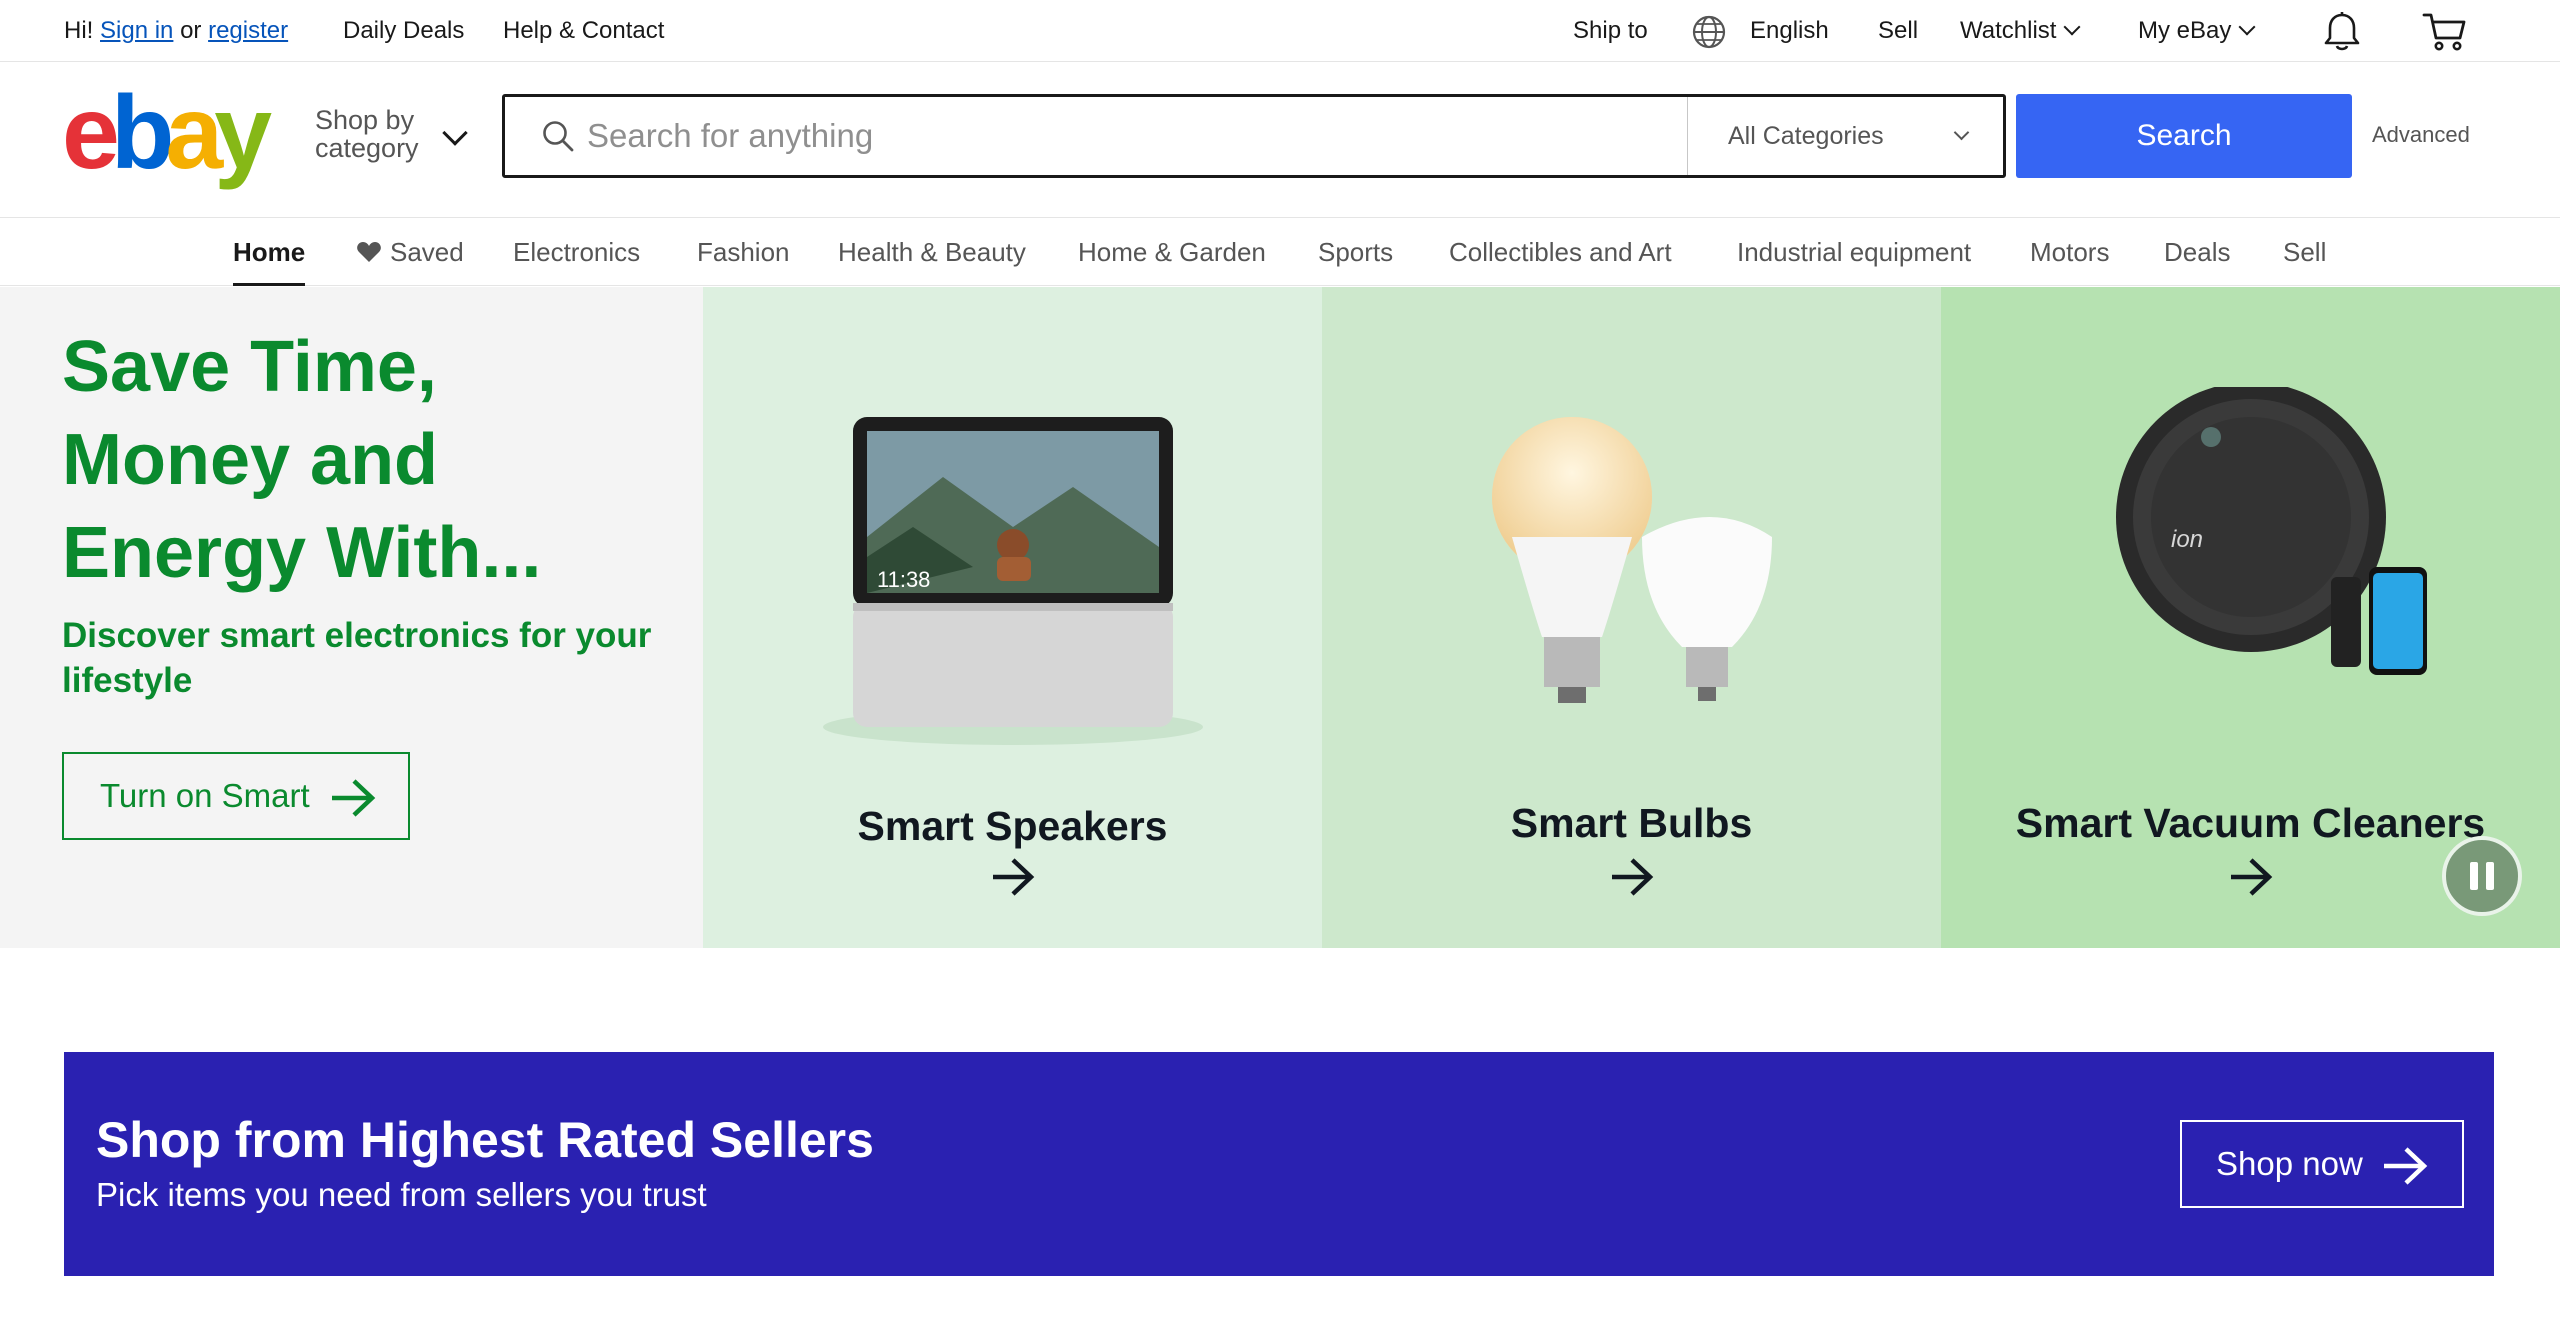 This screenshot has height=1324, width=2560. What do you see at coordinates (1560, 252) in the screenshot?
I see `nav-item-collectibles-art: Collectibles and Art` at bounding box center [1560, 252].